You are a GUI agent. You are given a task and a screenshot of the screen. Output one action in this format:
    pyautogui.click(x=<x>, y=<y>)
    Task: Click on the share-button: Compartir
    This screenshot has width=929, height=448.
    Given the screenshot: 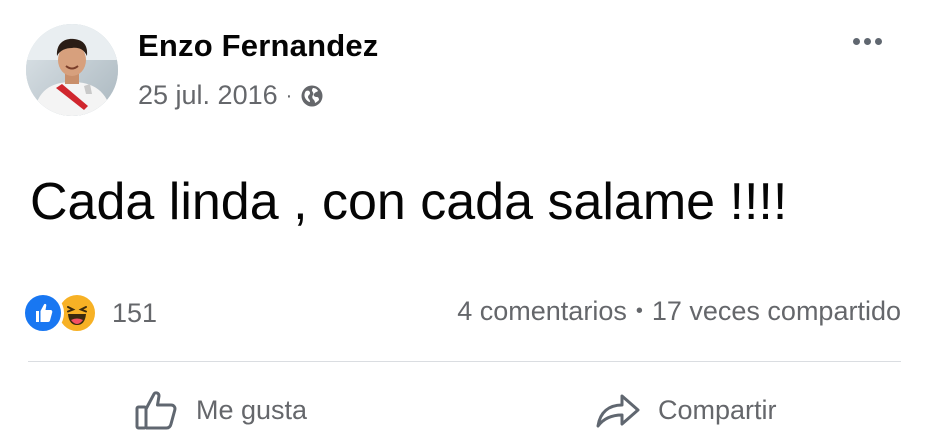 What is the action you would take?
    pyautogui.click(x=685, y=410)
    